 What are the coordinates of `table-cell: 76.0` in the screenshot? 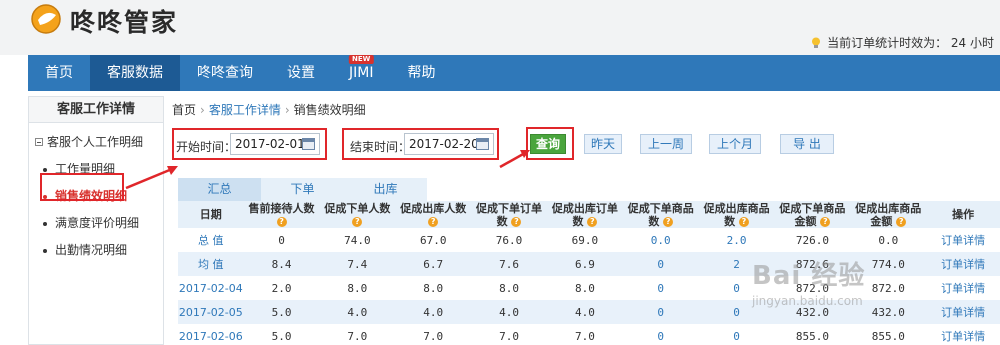 It's located at (509, 240).